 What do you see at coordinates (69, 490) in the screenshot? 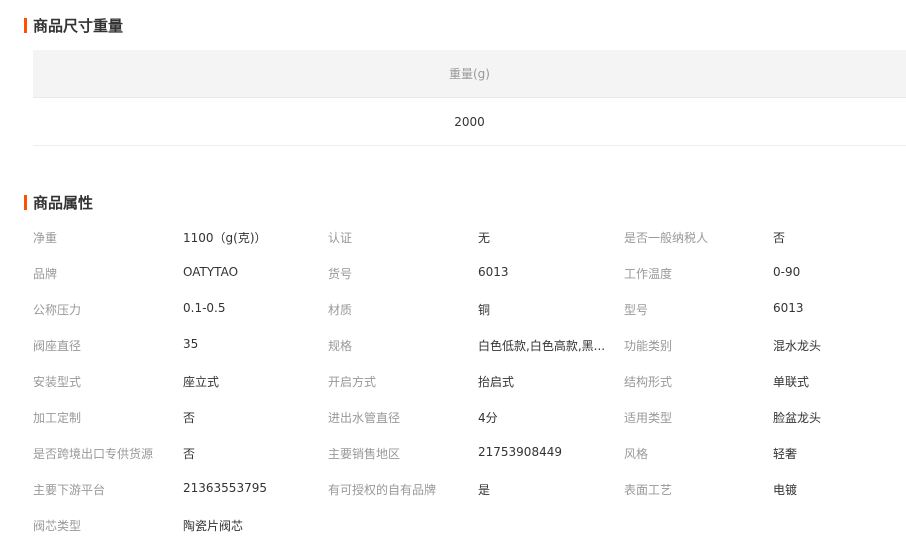
I see `attribute-label: 主要下游平台` at bounding box center [69, 490].